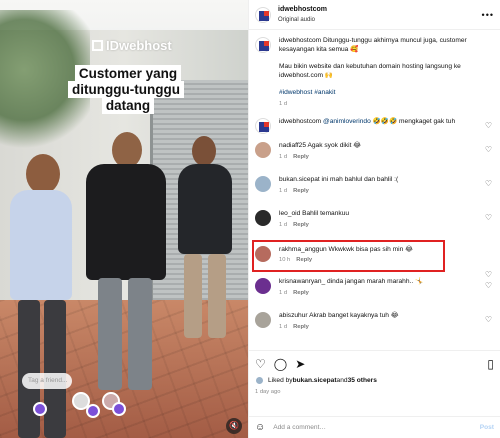 This screenshot has width=500, height=438. Describe the element at coordinates (299, 179) in the screenshot. I see `comment-username: bukan.sicepat` at that location.